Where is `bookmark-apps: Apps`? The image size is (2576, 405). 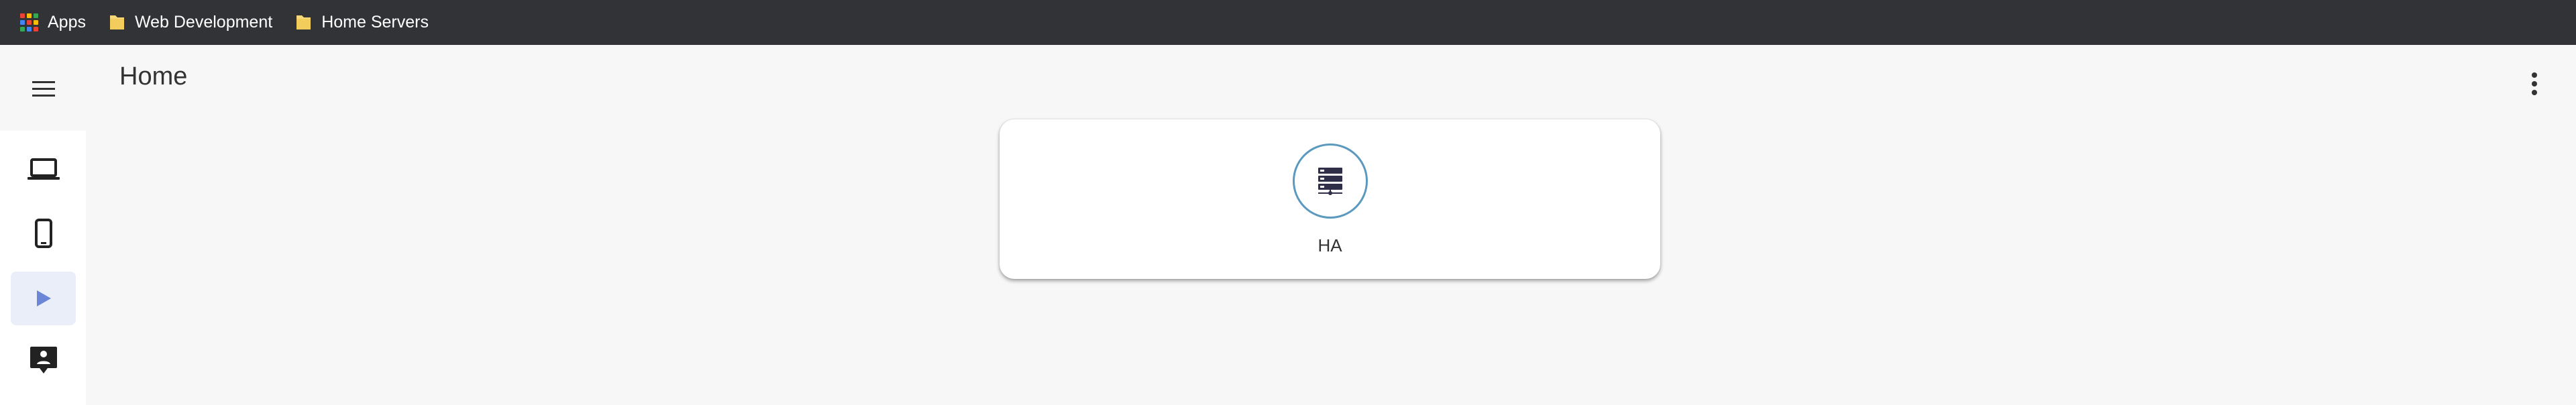 bookmark-apps: Apps is located at coordinates (53, 23).